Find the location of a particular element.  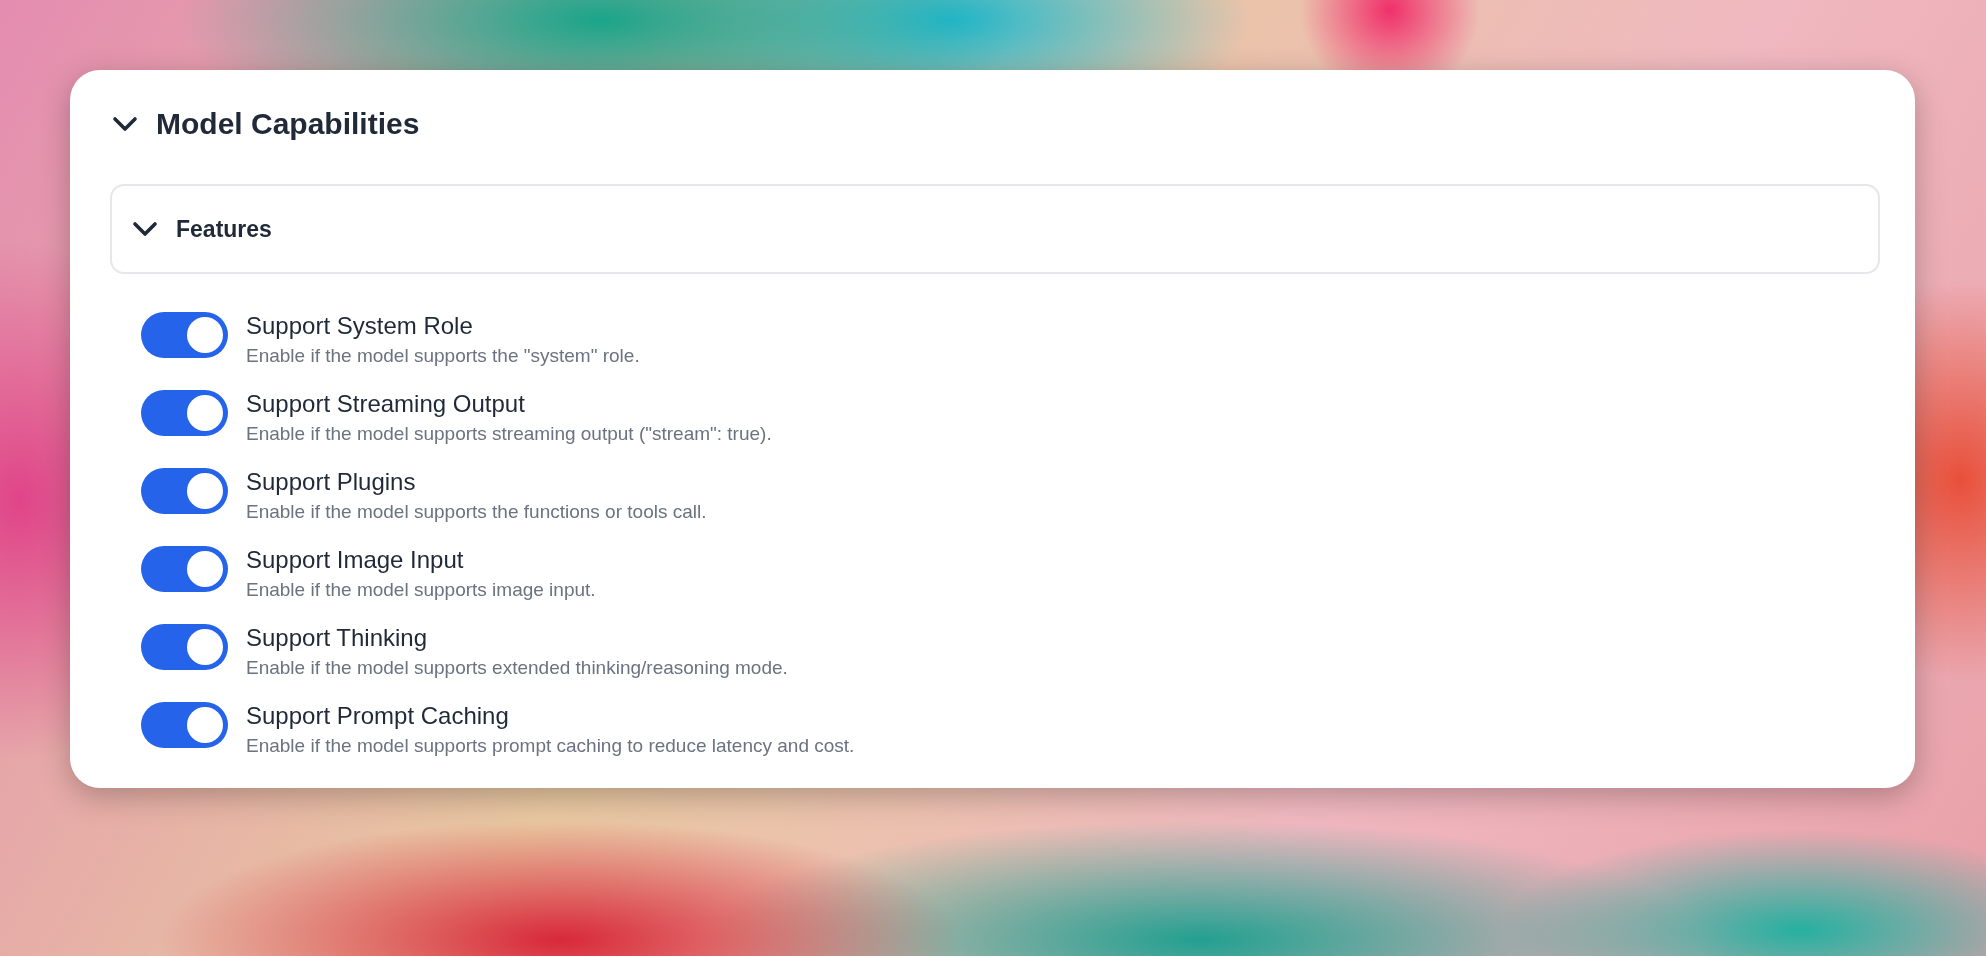

option-label: Support Prompt Caching is located at coordinates (378, 716).